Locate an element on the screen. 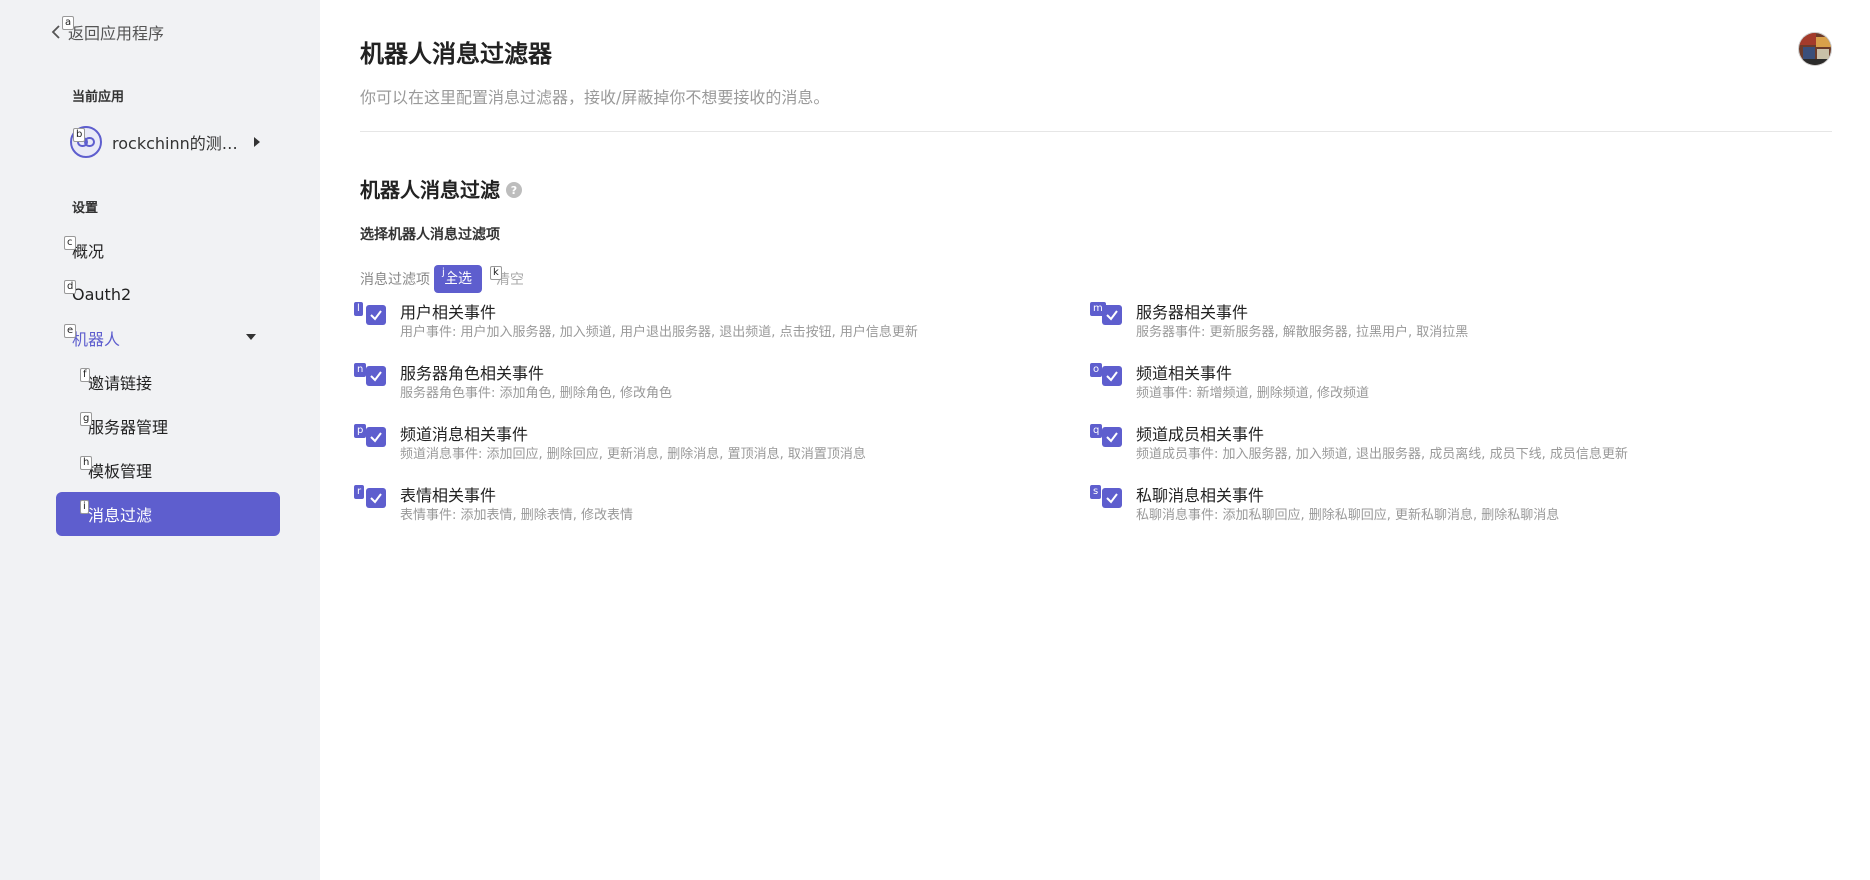  sidebar-item-label: 消息过滤 is located at coordinates (120, 515).